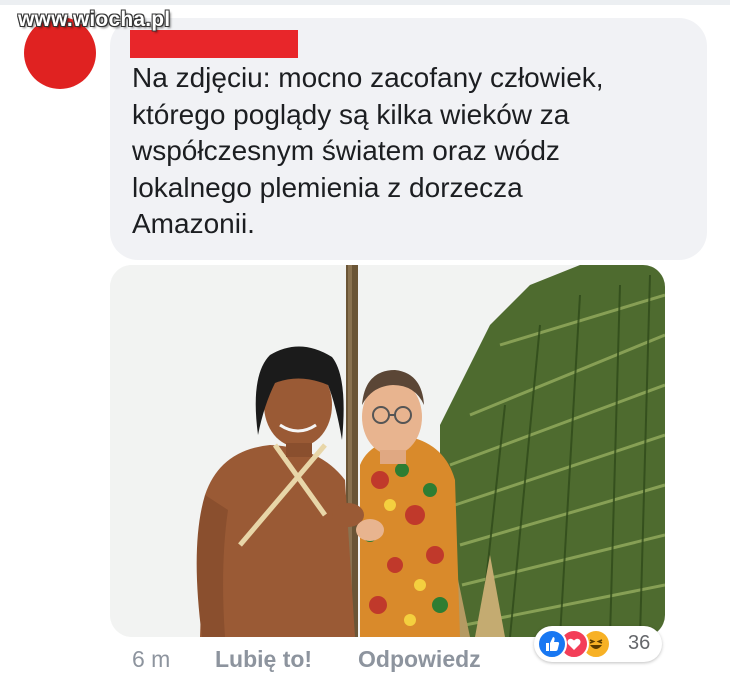  Describe the element at coordinates (598, 644) in the screenshot. I see `reactions-summary: 36` at that location.